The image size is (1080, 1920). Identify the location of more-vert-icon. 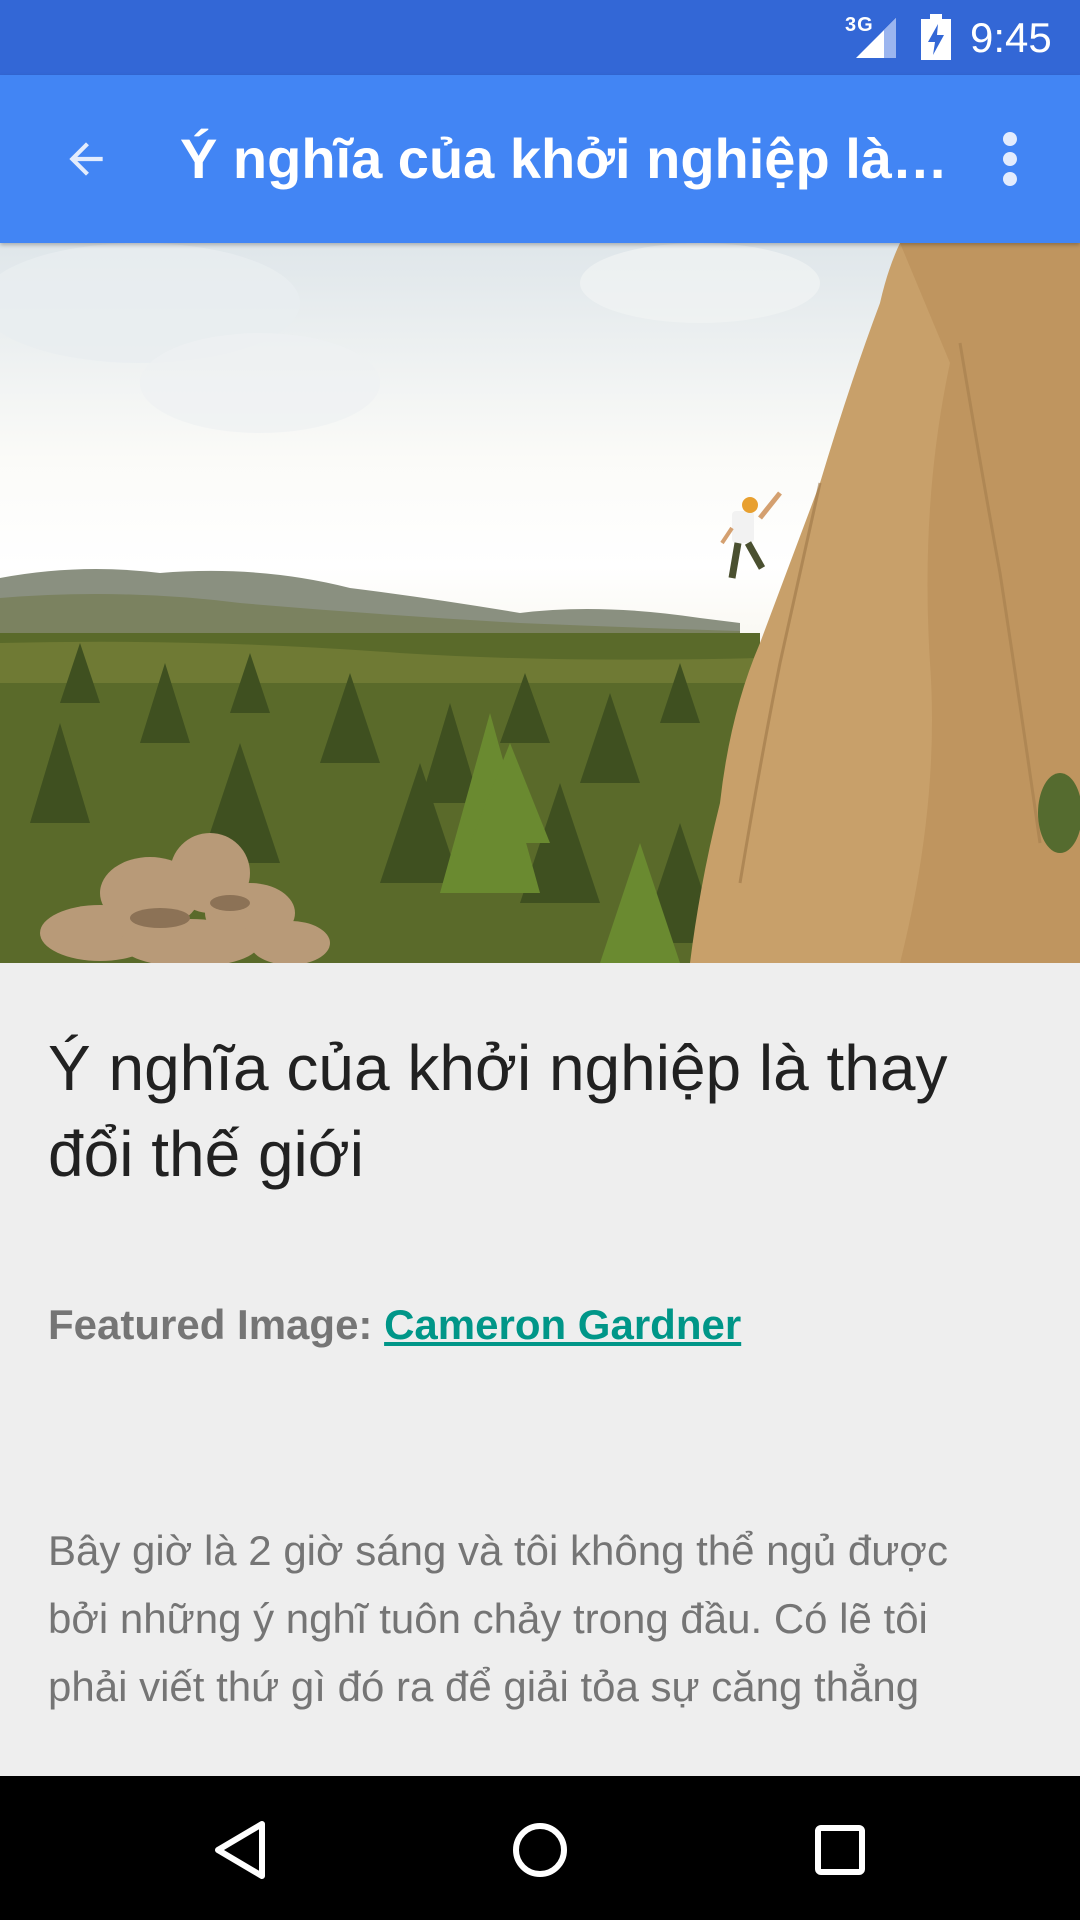
(1010, 159).